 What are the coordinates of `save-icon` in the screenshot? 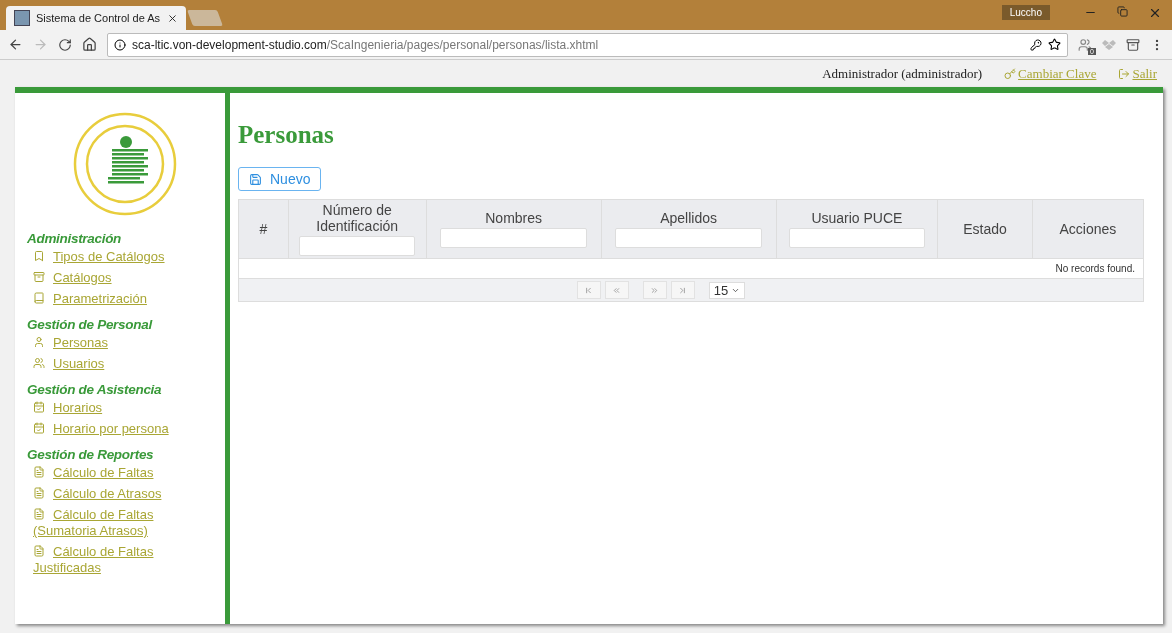 It's located at (255, 179).